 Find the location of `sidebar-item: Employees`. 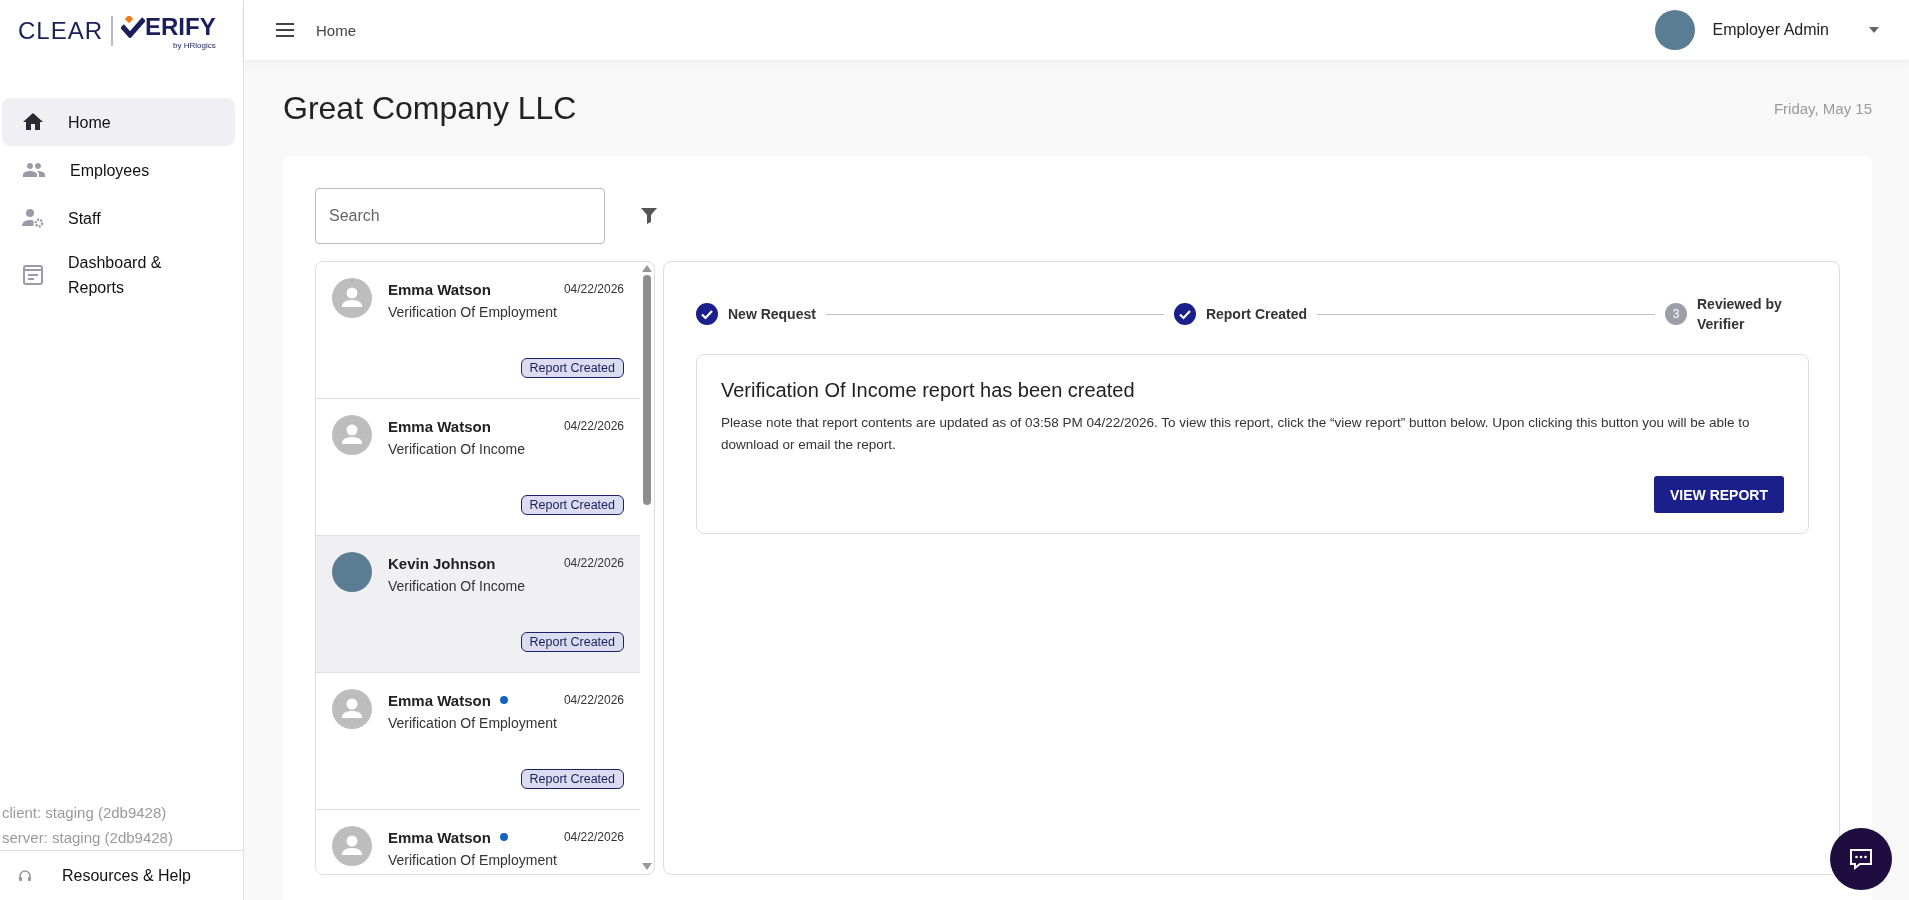

sidebar-item: Employees is located at coordinates (118, 170).